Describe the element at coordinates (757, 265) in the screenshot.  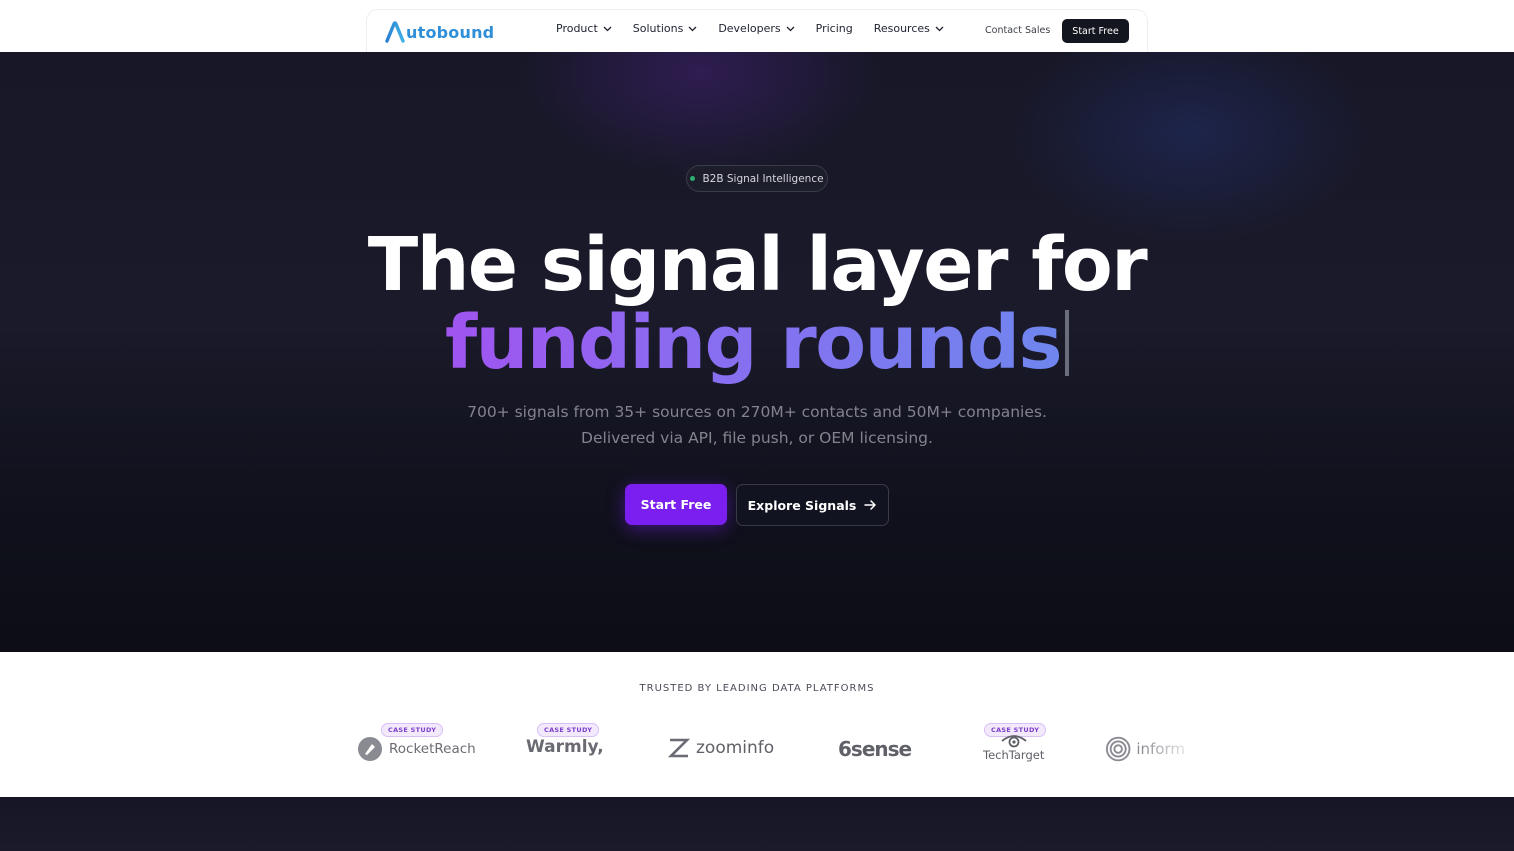
I see `hero-headline-line1: The signal layer for` at that location.